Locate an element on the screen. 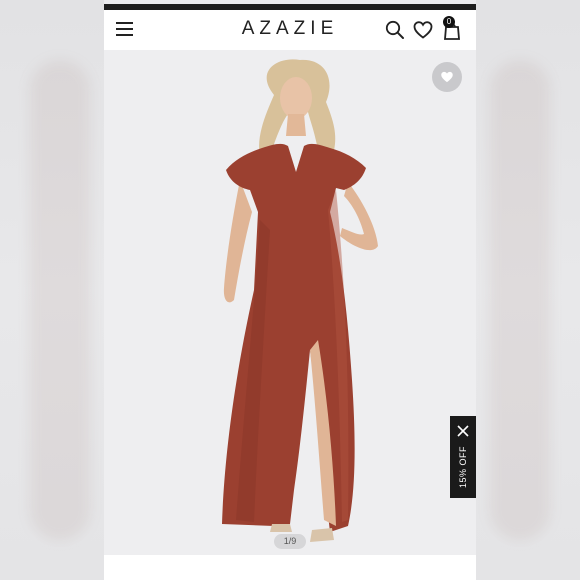 This screenshot has width=580, height=580. bag-icon: 0 is located at coordinates (452, 28).